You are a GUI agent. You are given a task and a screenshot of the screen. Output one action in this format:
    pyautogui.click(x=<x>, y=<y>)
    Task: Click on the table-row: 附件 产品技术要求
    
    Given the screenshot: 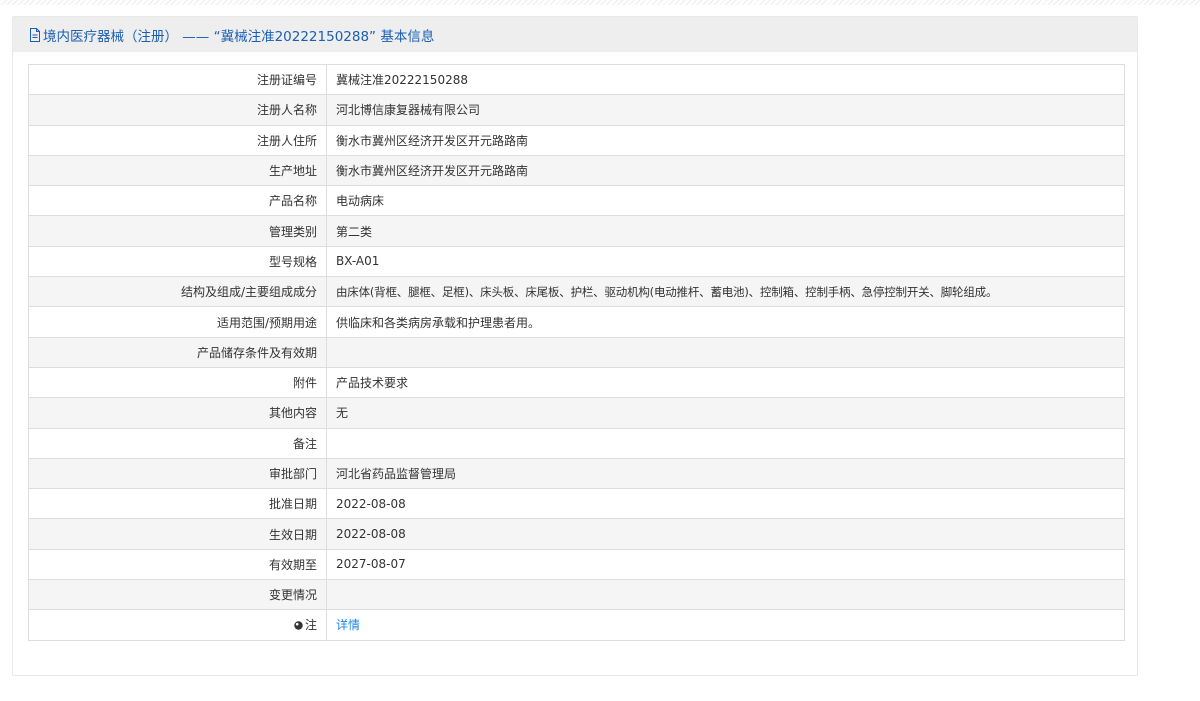 What is the action you would take?
    pyautogui.click(x=576, y=382)
    